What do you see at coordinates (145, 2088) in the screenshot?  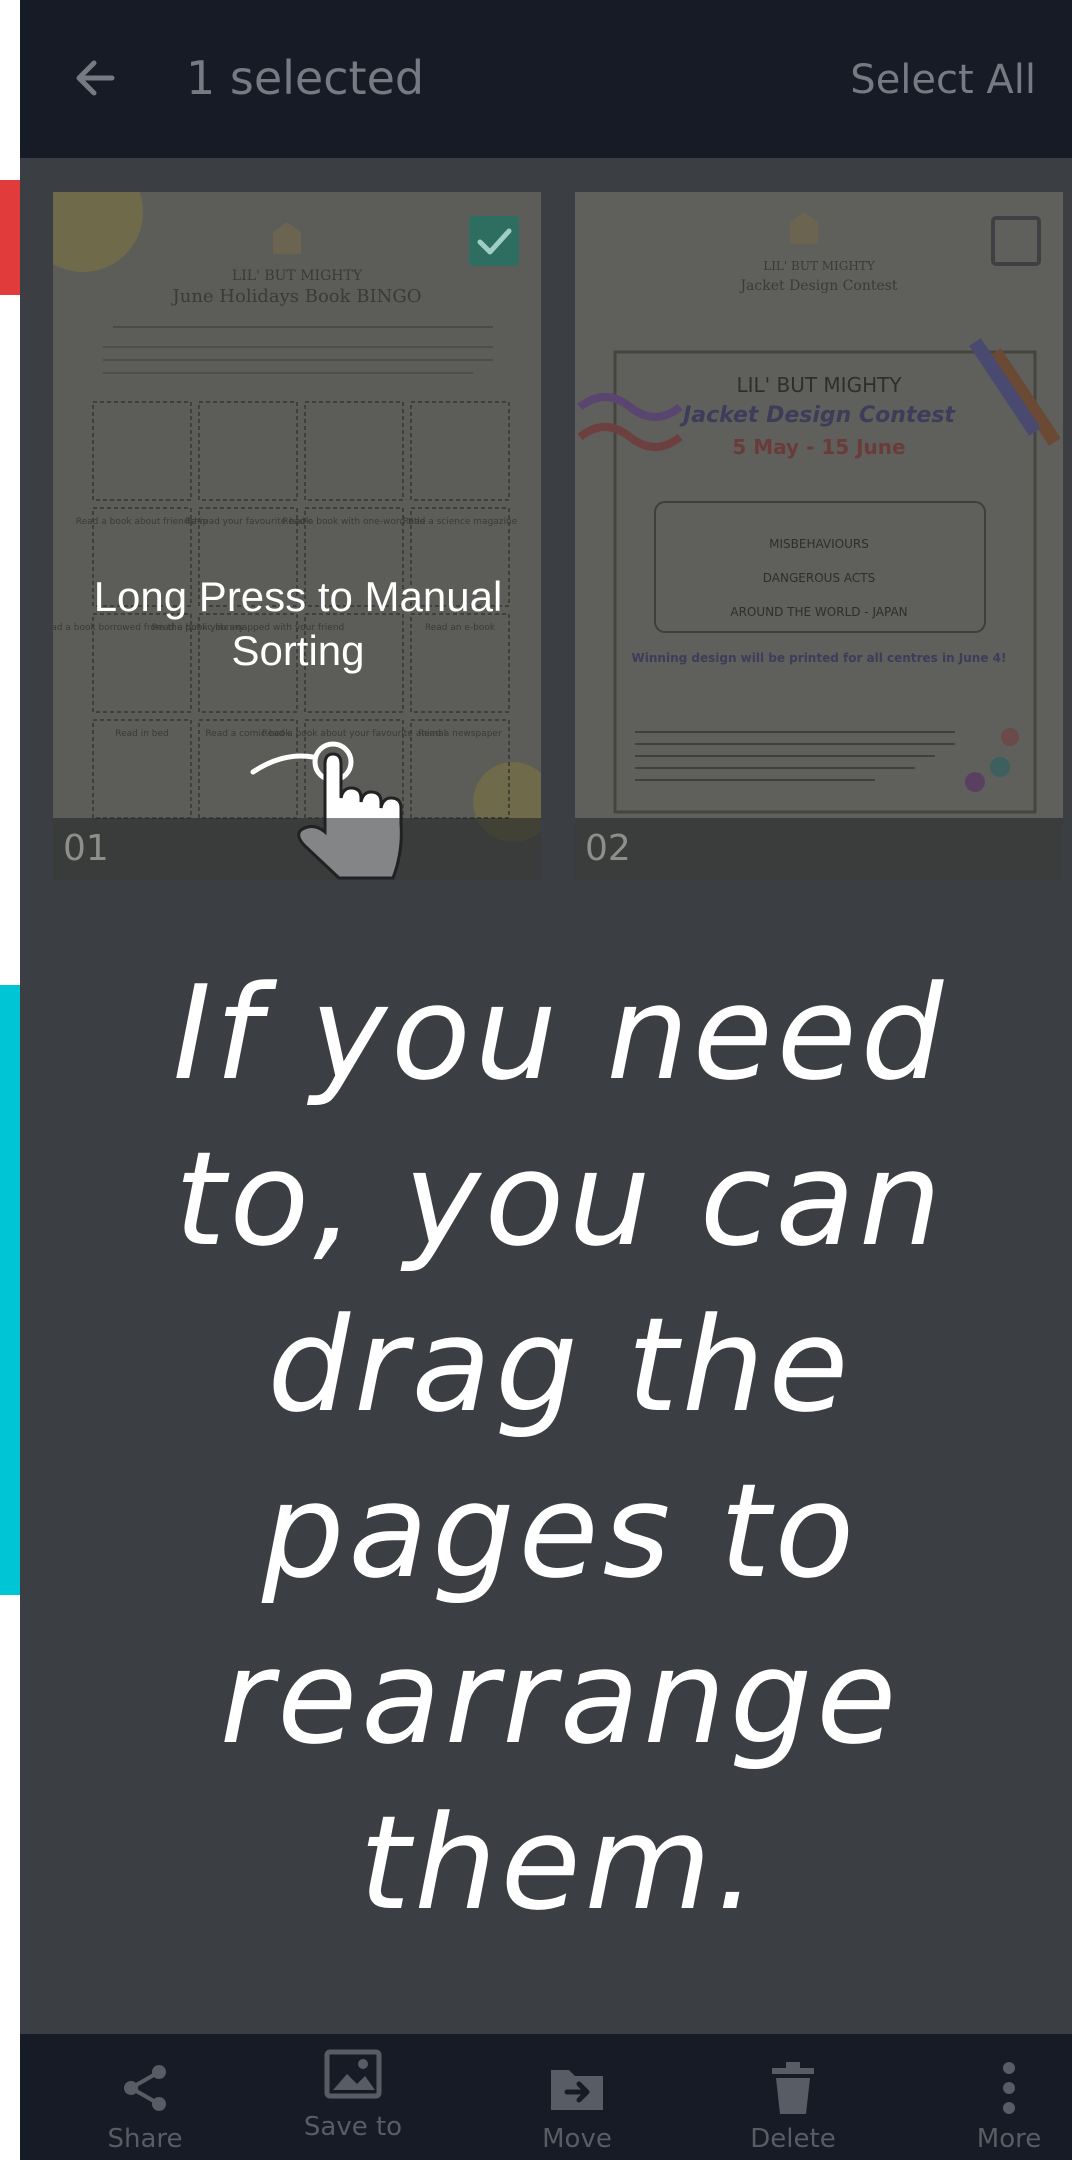 I see `share-icon` at bounding box center [145, 2088].